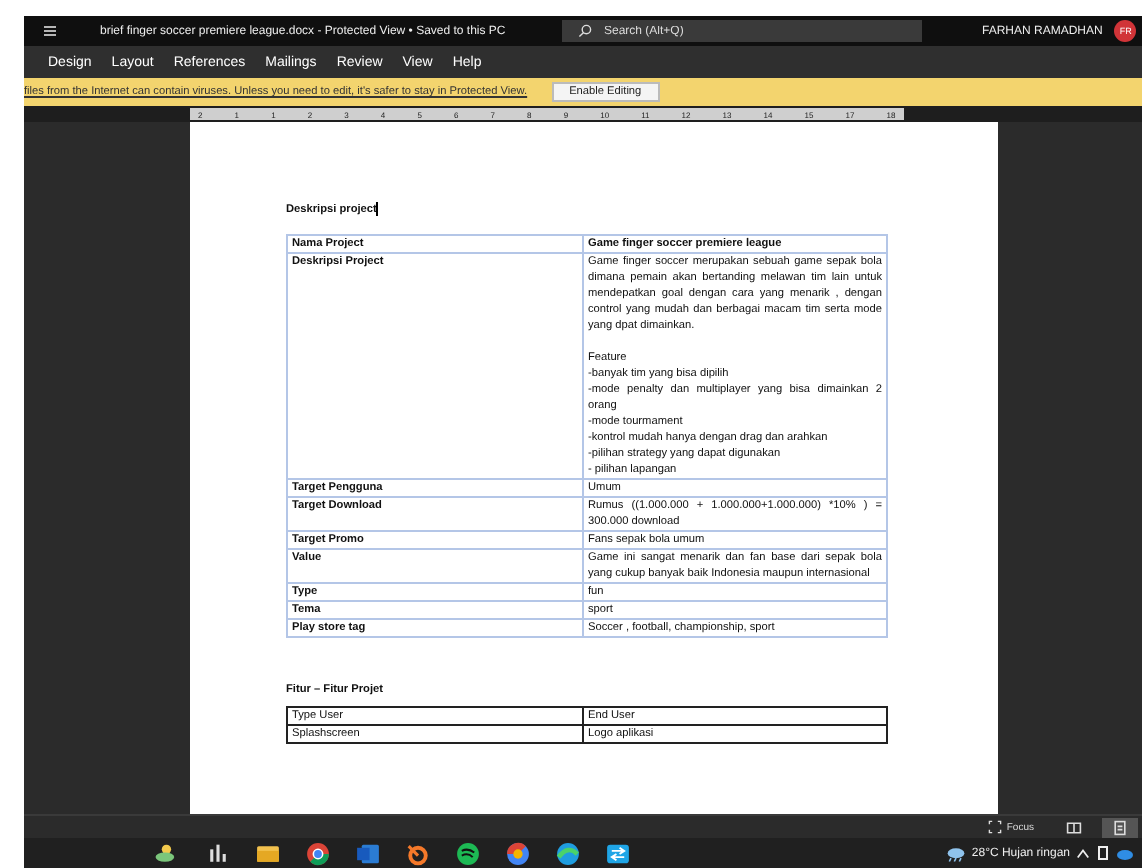  Describe the element at coordinates (1083, 853) in the screenshot. I see `chevron-up-icon` at that location.